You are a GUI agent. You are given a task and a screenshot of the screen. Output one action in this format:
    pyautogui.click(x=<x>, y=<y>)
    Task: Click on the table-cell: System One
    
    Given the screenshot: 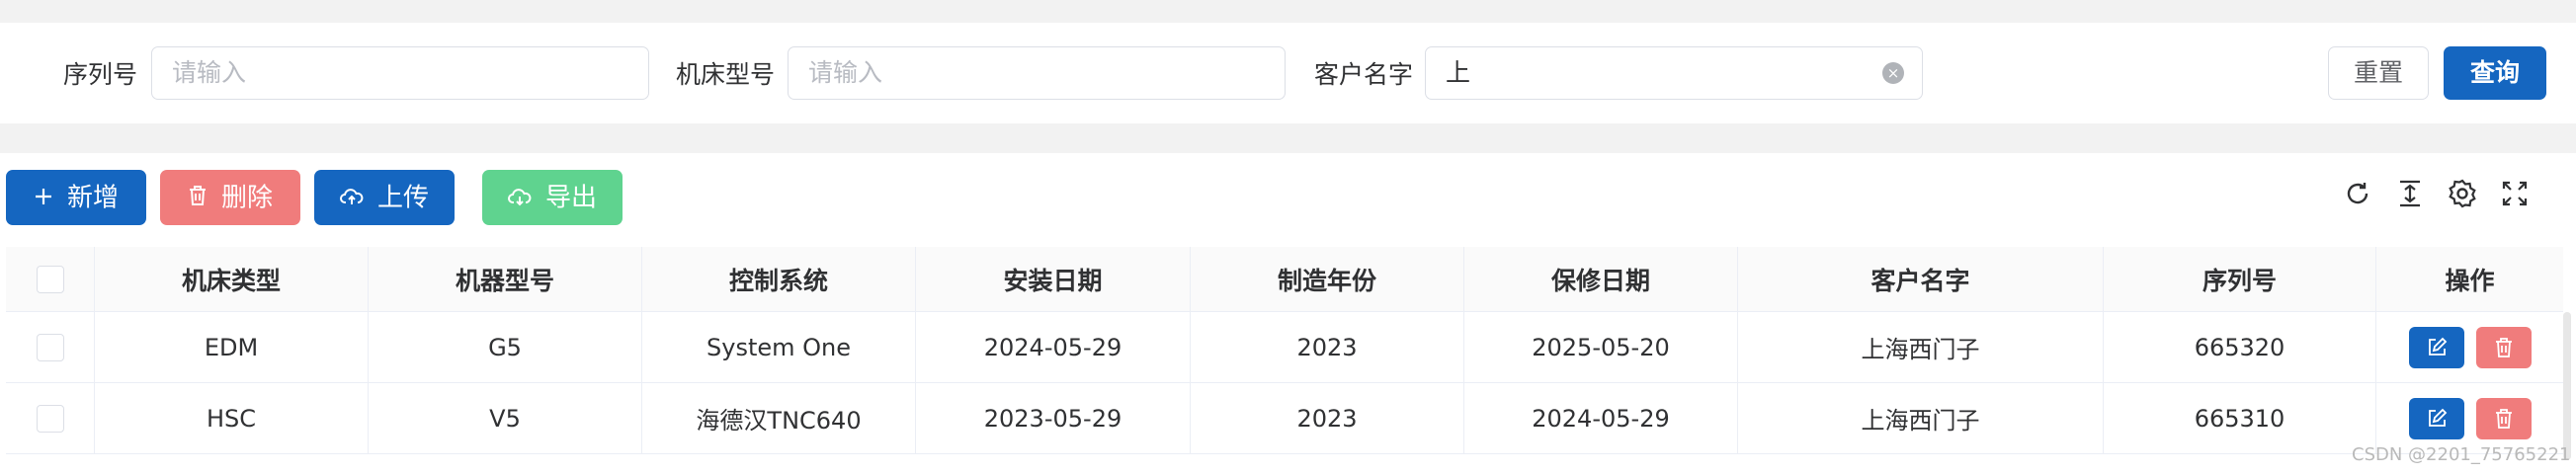 What is the action you would take?
    pyautogui.click(x=779, y=347)
    